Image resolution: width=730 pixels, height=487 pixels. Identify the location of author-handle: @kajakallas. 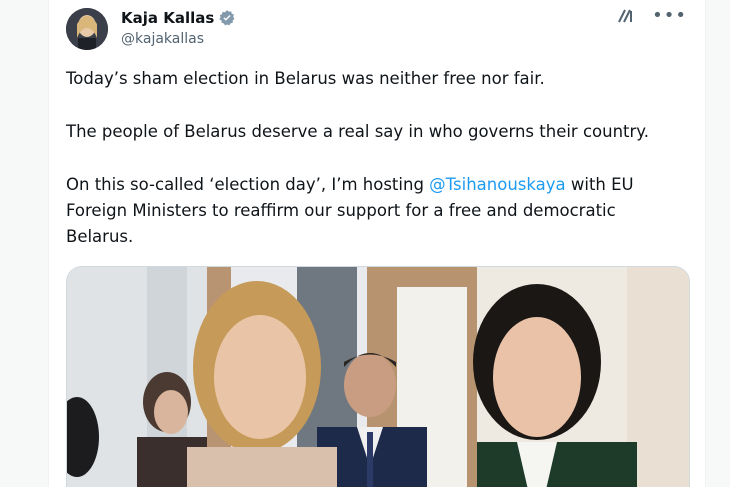
(162, 39).